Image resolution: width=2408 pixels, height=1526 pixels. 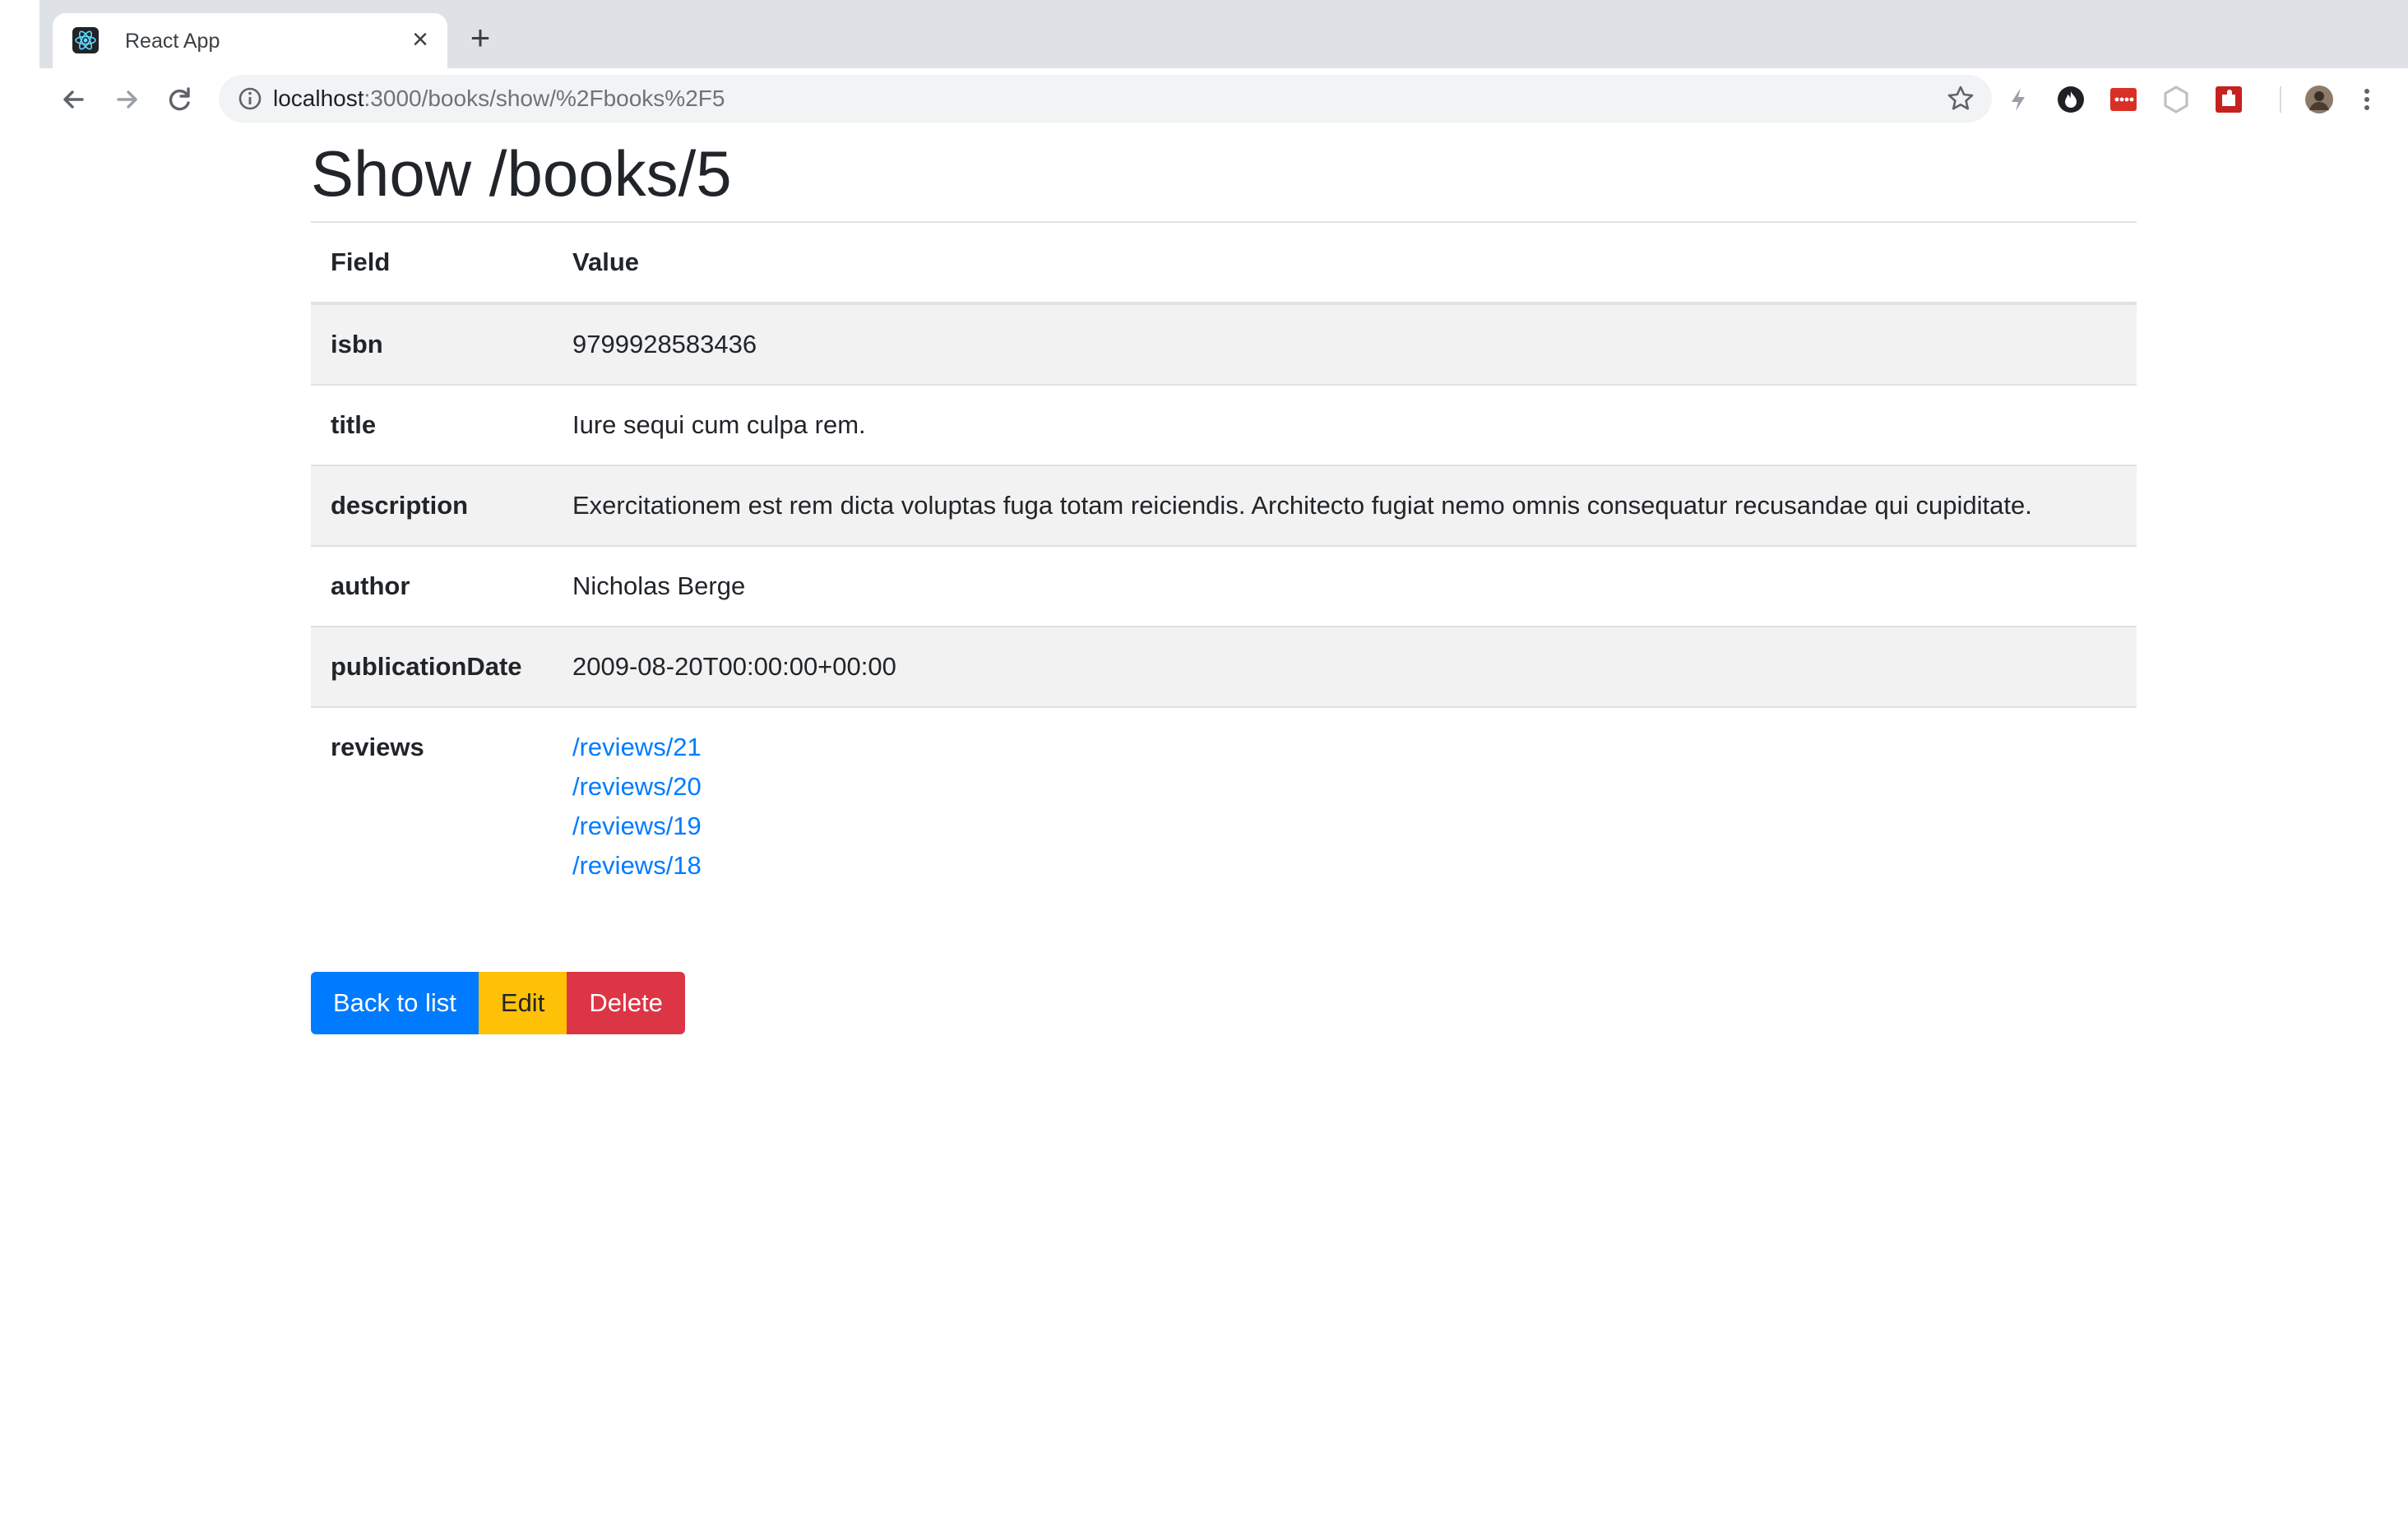 I want to click on toolbar-divider, so click(x=2280, y=99).